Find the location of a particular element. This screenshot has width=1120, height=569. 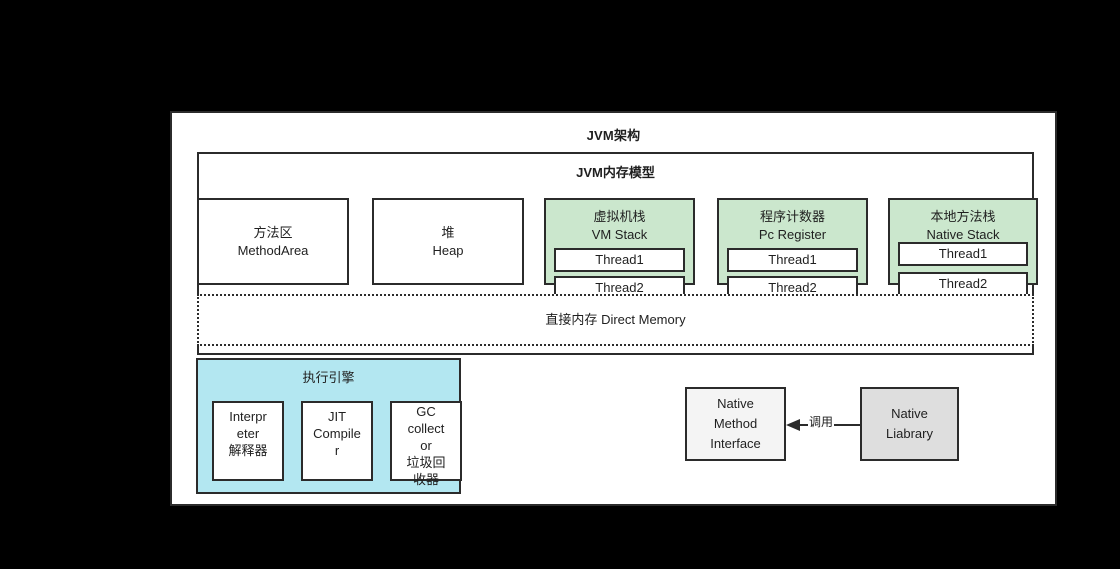

memory-region-labels: 堆 Heap is located at coordinates (448, 242).